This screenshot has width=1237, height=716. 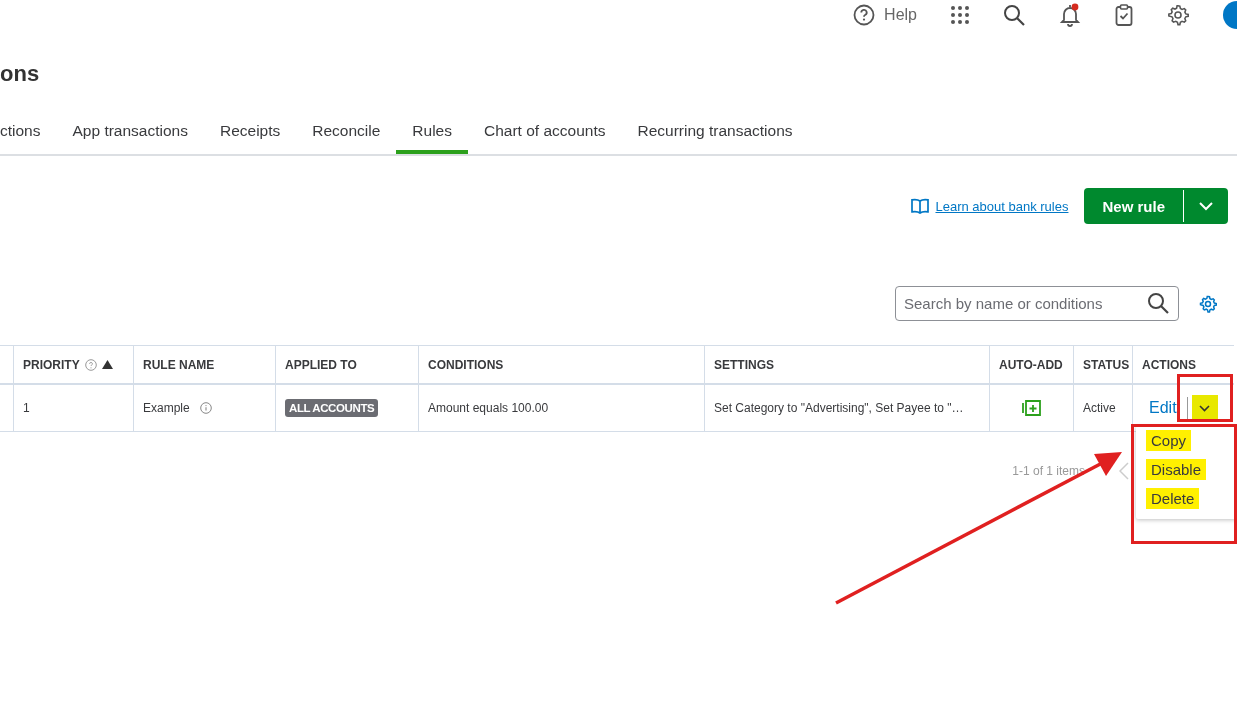 What do you see at coordinates (20, 74) in the screenshot?
I see `page-title: ons` at bounding box center [20, 74].